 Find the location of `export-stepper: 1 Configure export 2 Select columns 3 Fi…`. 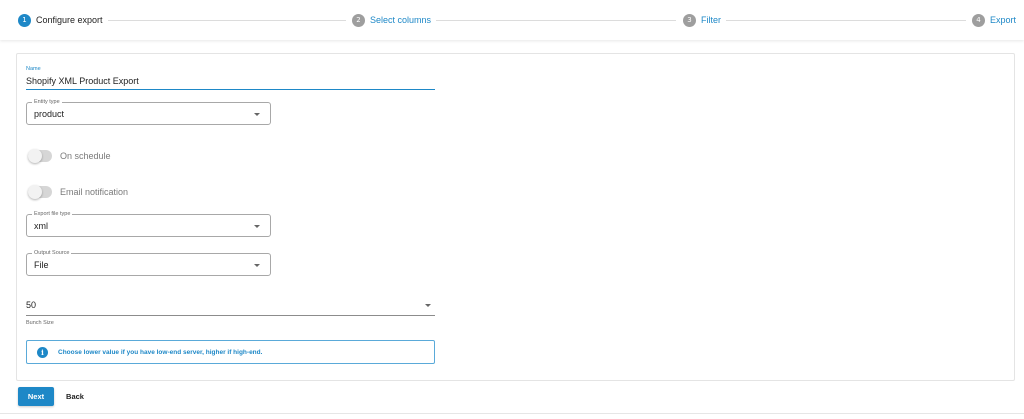

export-stepper: 1 Configure export 2 Select columns 3 Fi… is located at coordinates (512, 20).